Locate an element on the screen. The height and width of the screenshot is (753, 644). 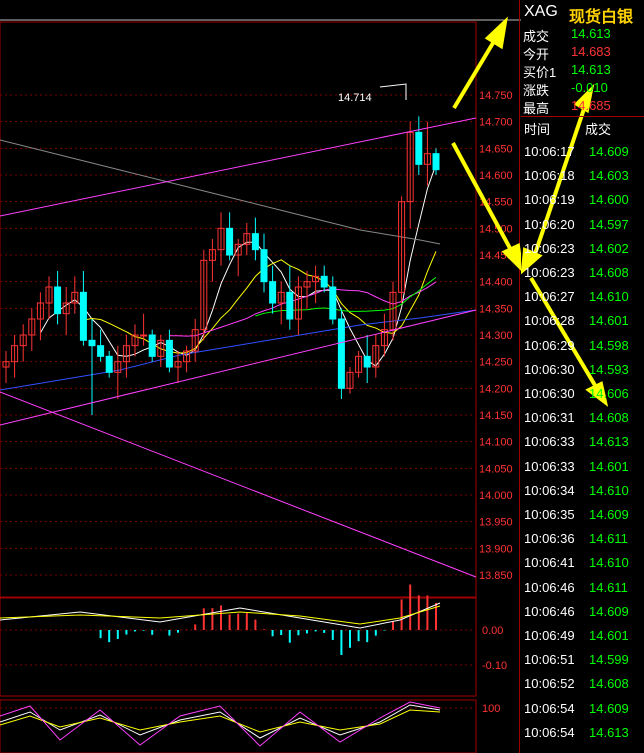
tick-row: 10:06:17 14.609 is located at coordinates (582, 155).